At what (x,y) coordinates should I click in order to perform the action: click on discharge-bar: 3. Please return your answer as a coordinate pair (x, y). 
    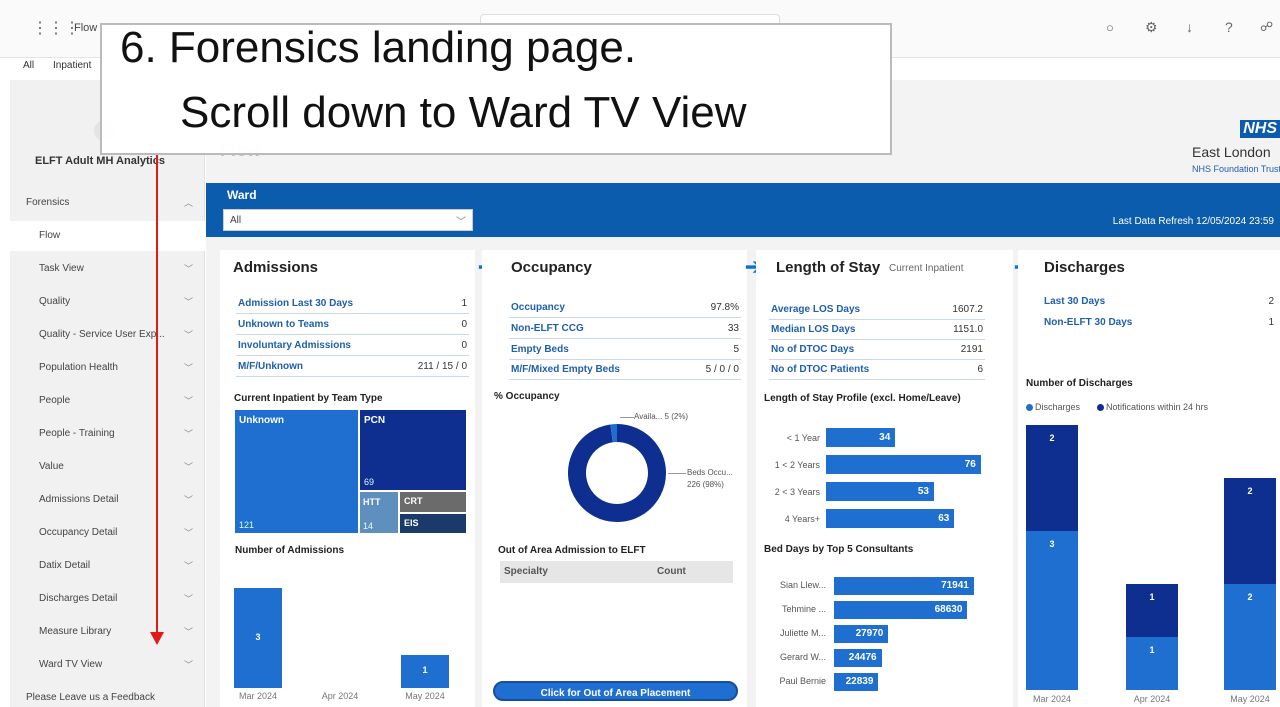
    Looking at the image, I should click on (1052, 610).